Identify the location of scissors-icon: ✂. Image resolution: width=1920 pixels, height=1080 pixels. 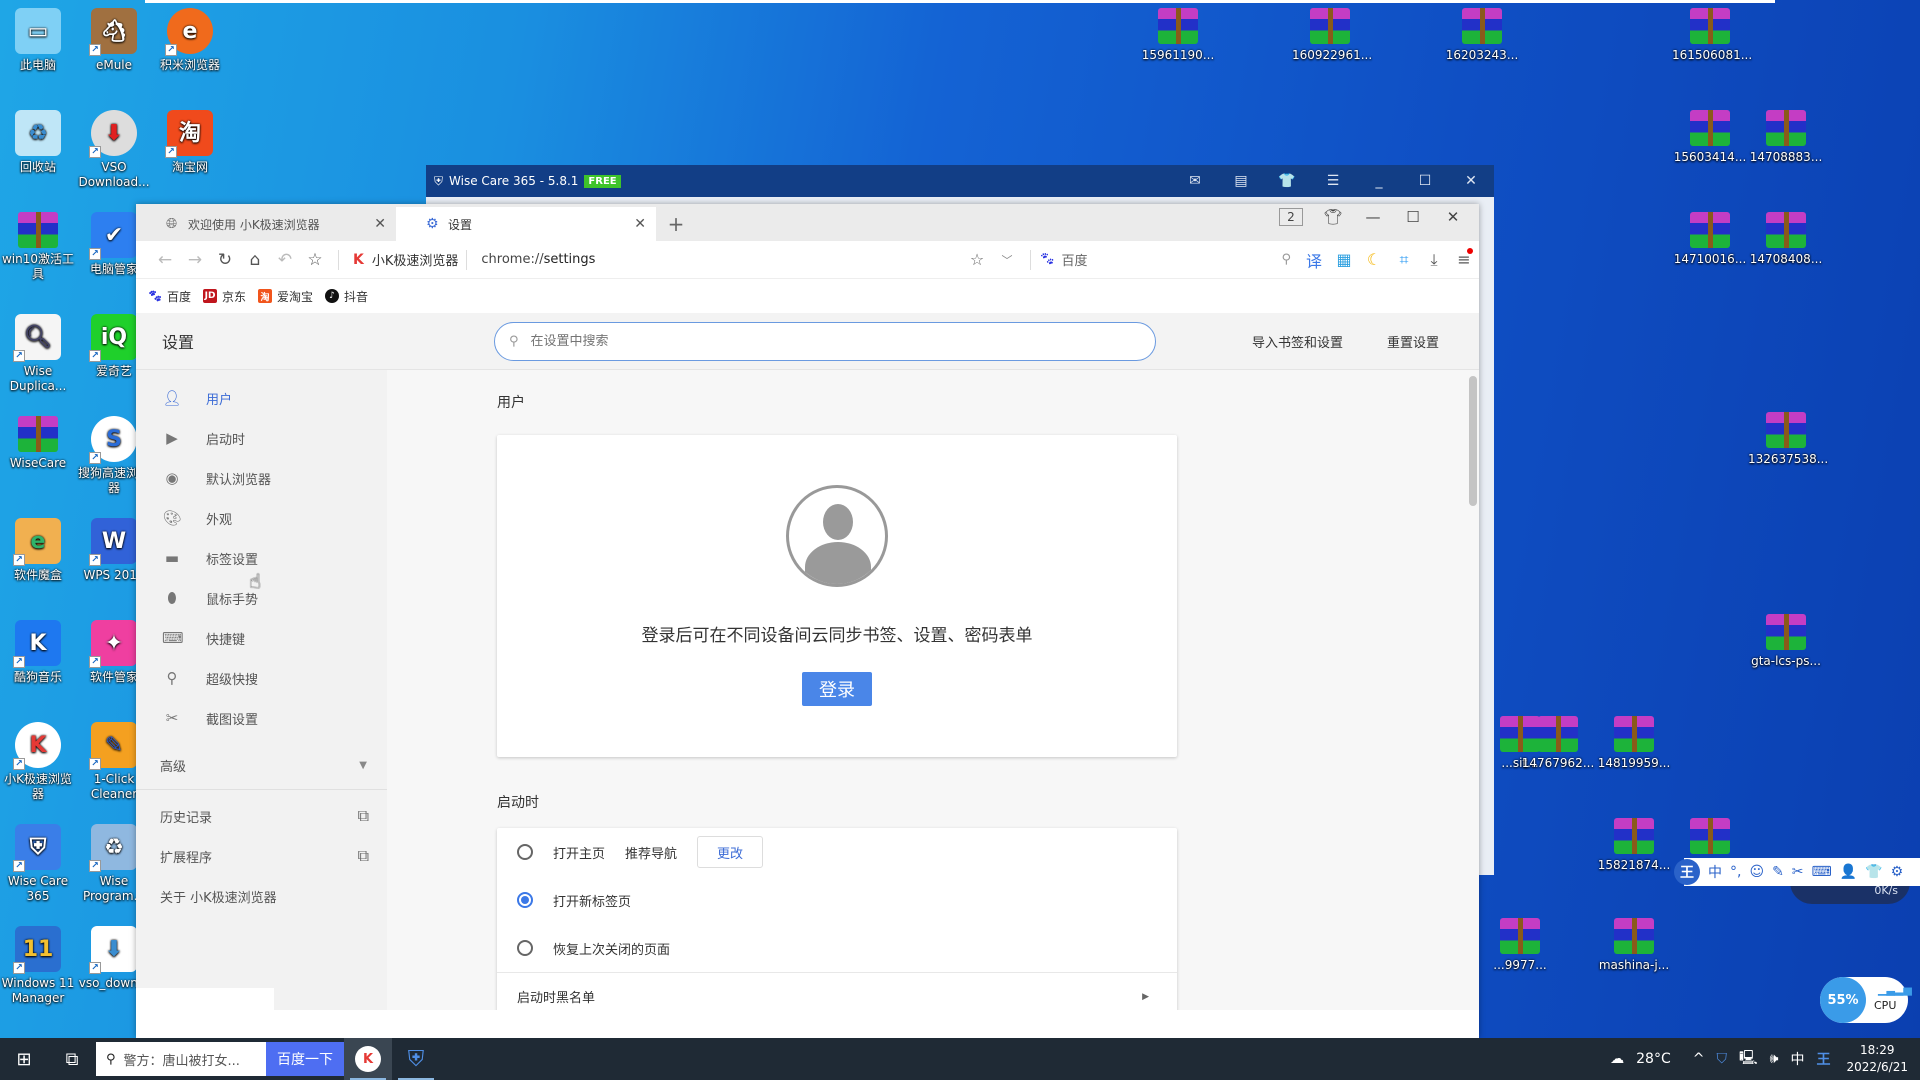
(1798, 872).